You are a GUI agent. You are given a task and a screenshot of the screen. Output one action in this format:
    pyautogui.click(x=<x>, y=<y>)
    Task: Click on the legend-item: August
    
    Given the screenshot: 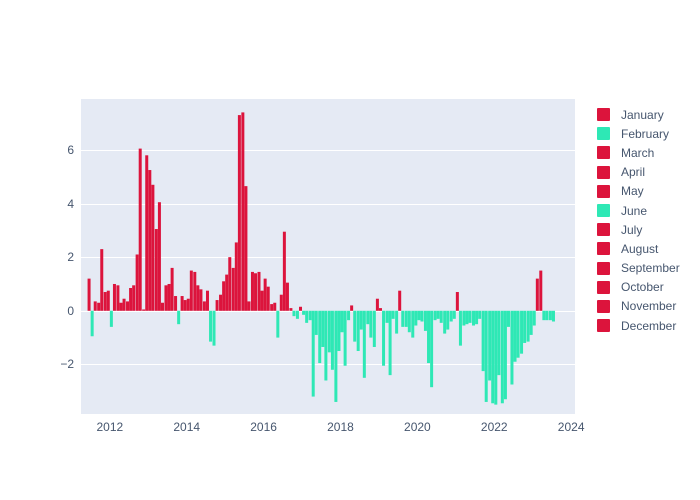 What is the action you would take?
    pyautogui.click(x=647, y=248)
    